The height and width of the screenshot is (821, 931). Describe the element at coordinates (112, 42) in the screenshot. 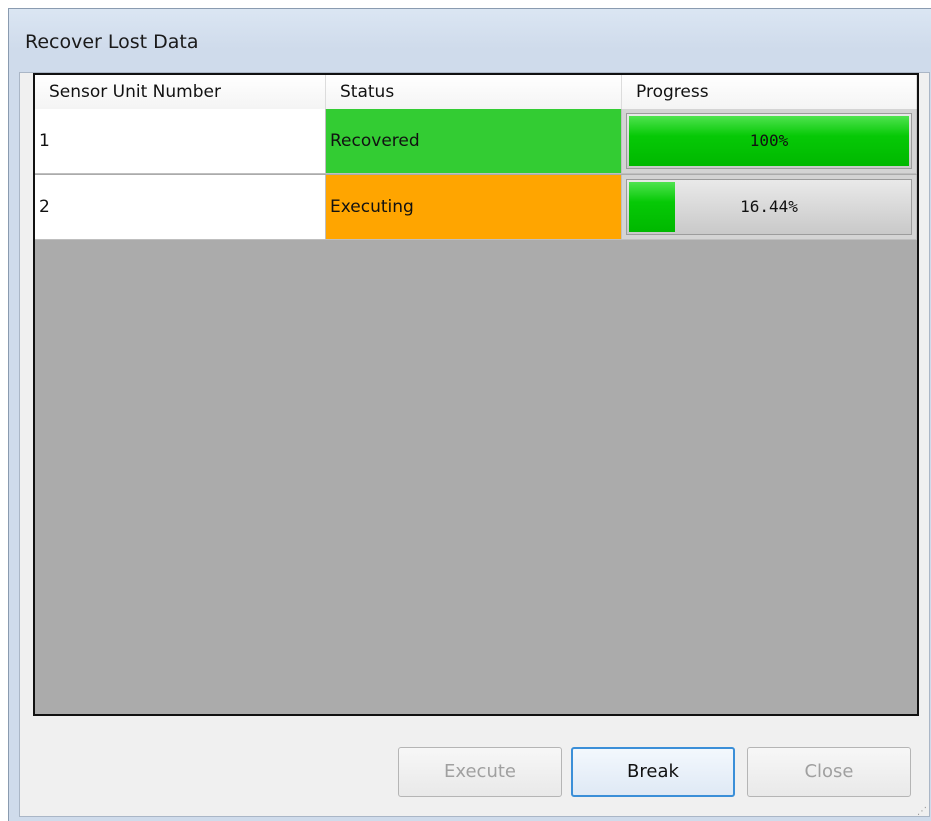

I see `window-title: Recover Lost Data` at that location.